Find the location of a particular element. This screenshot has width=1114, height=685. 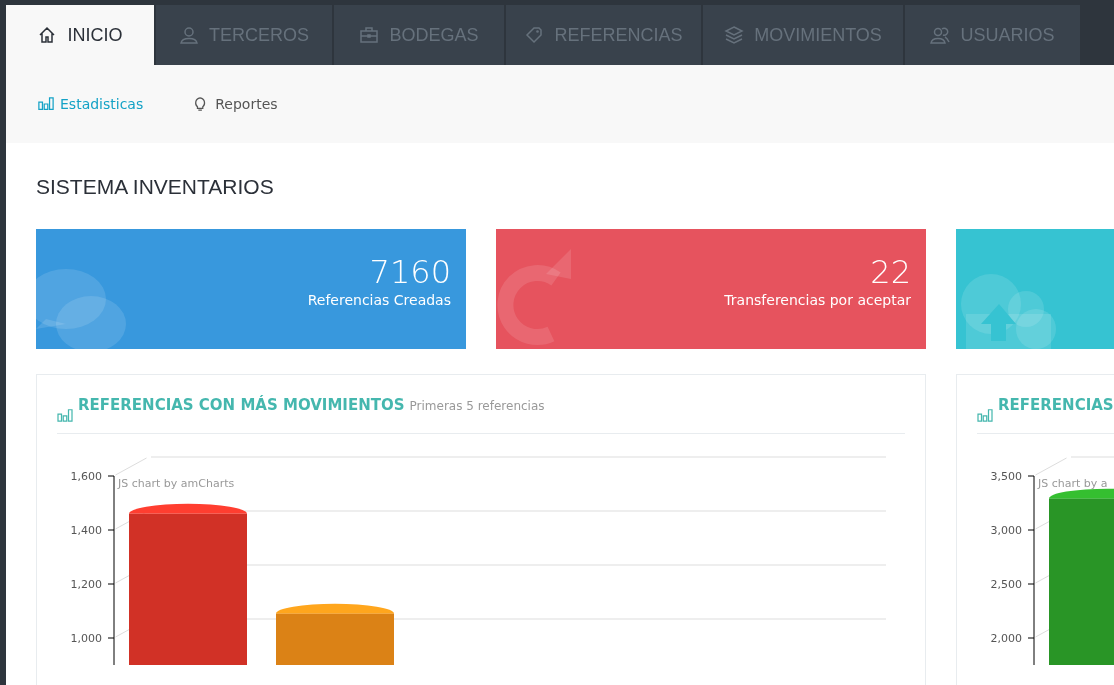

chat-icon is located at coordinates (81, 309).